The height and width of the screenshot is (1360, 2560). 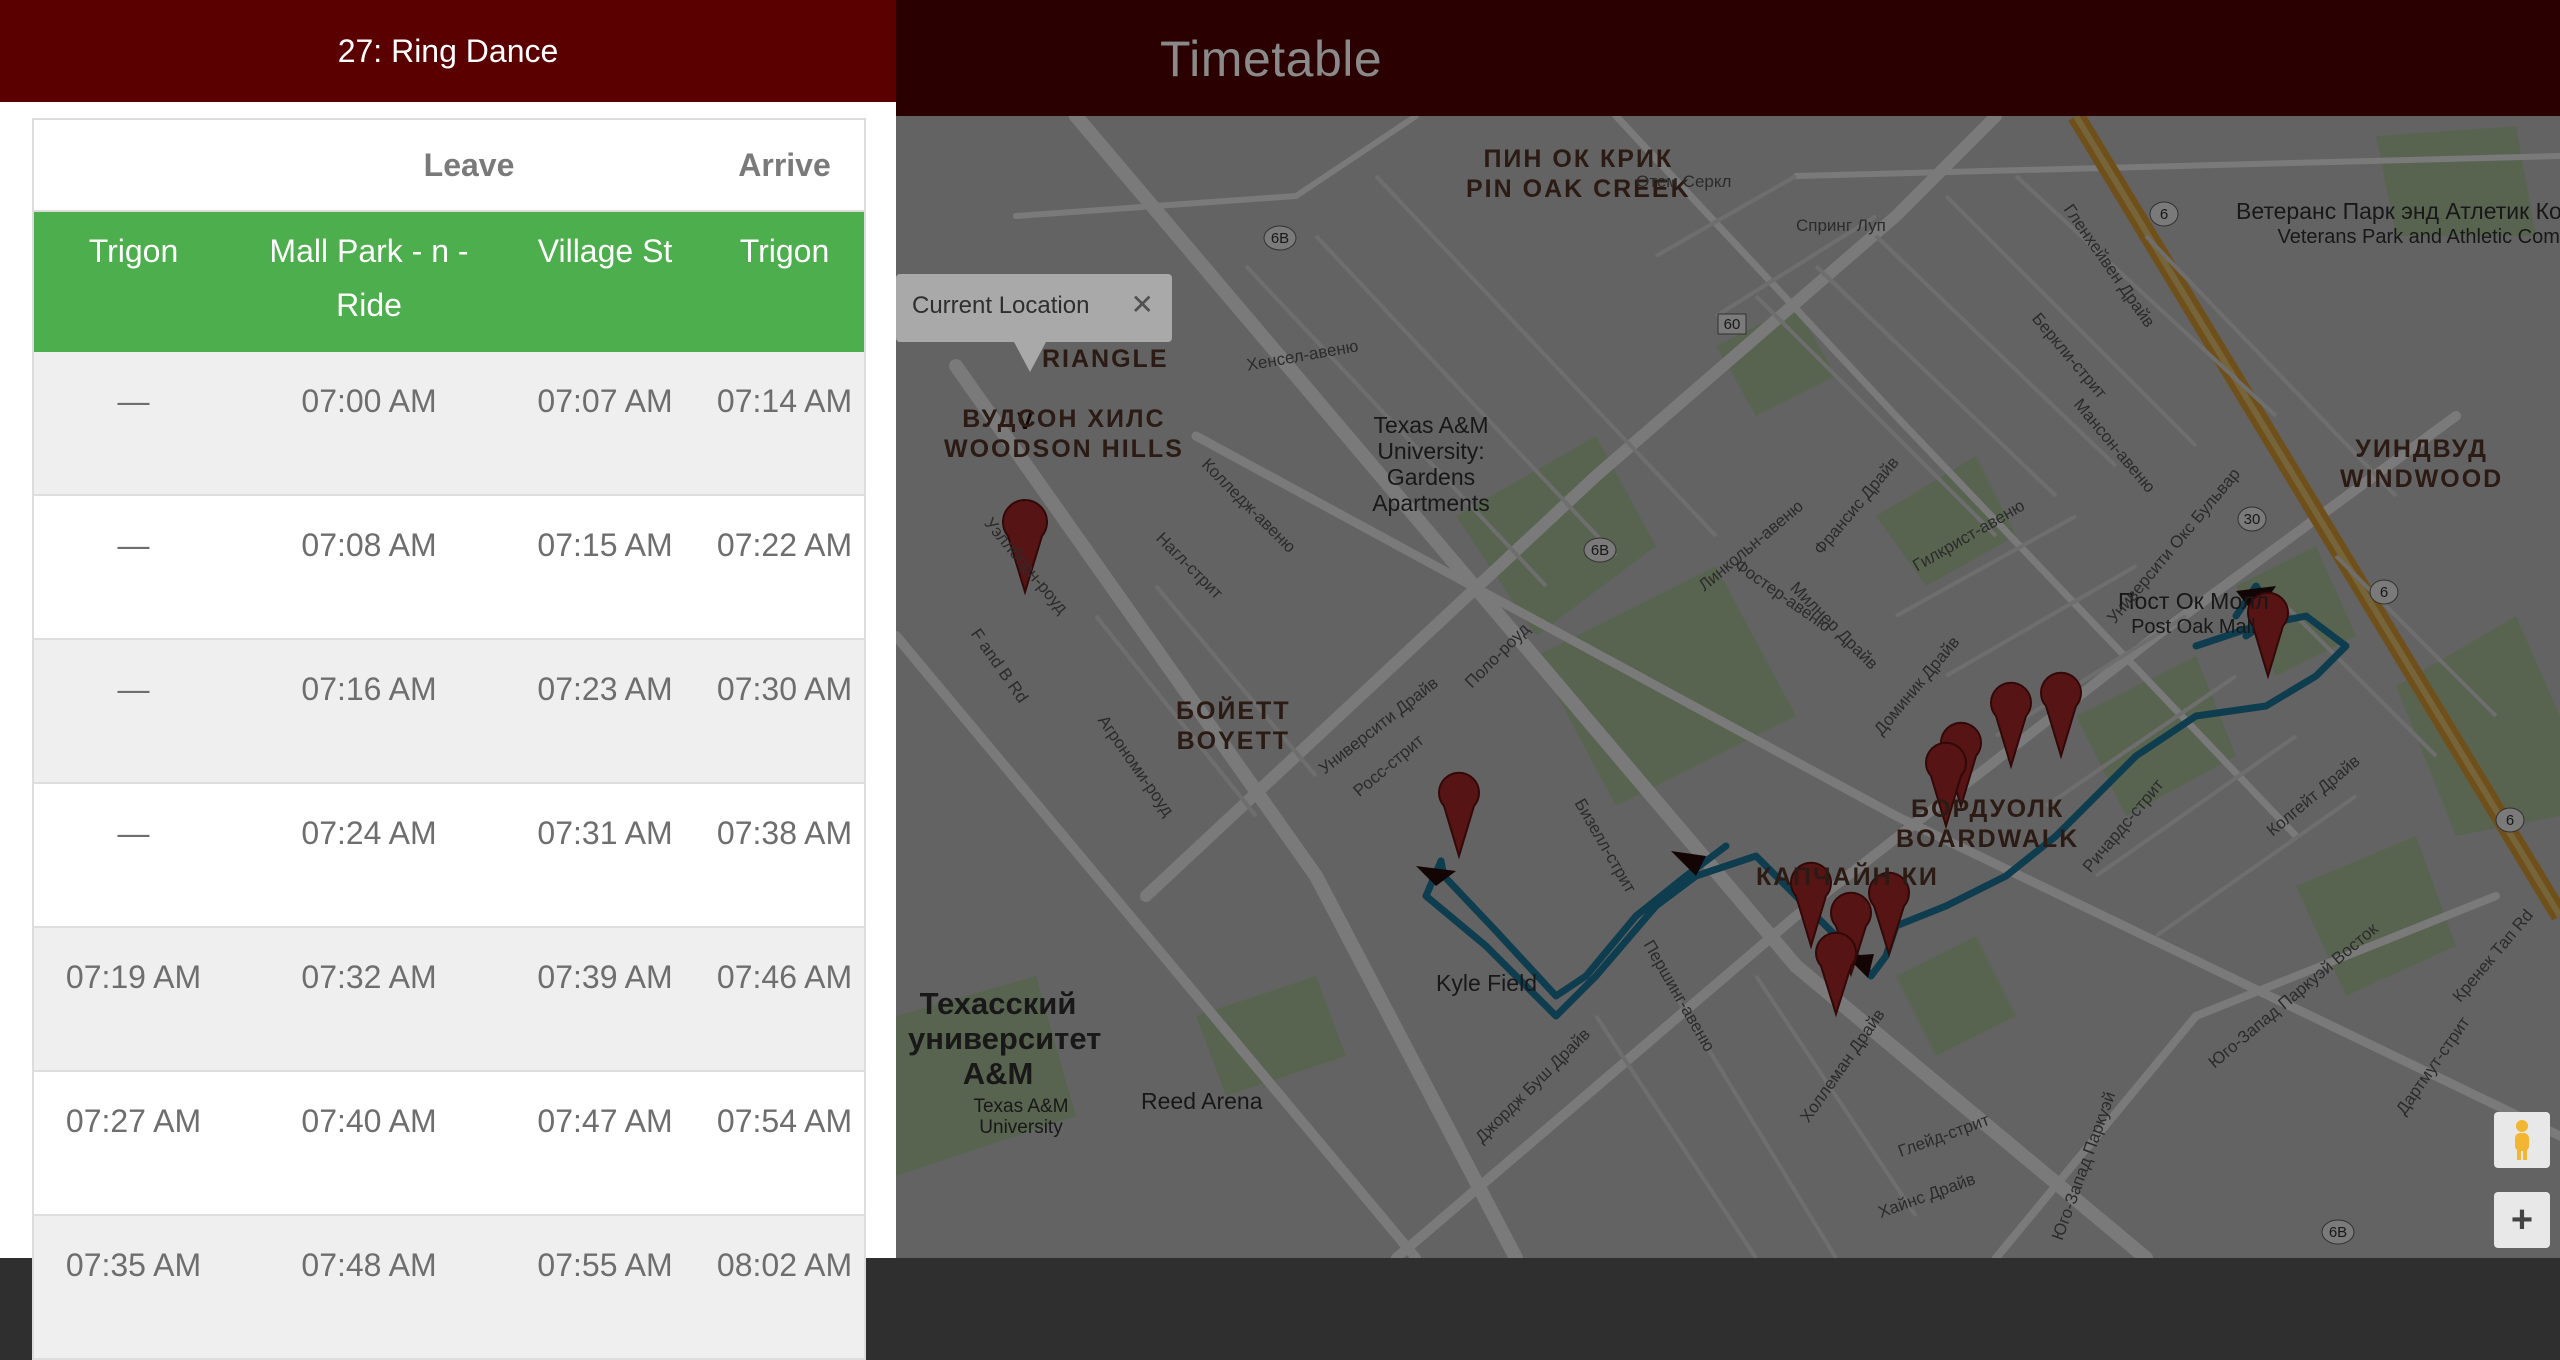 I want to click on table-row: — 07:16 AM 07:23 AM 07:30 AM, so click(x=449, y=711).